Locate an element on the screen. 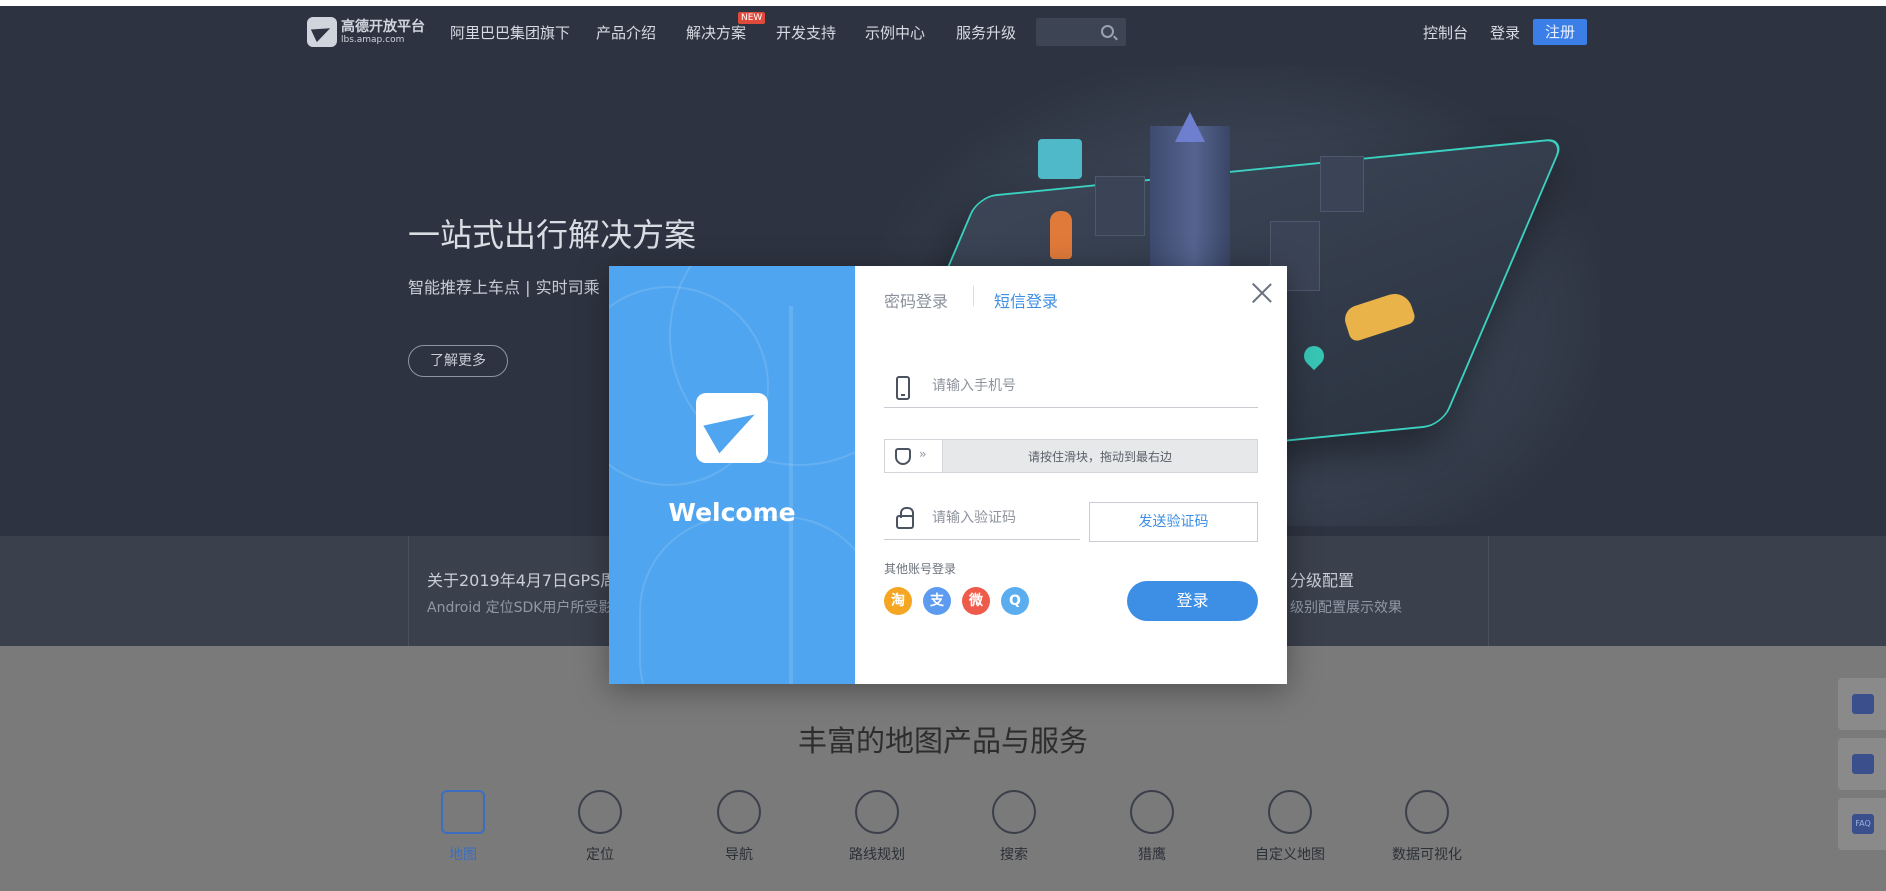 Image resolution: width=1886 pixels, height=891 pixels. welcome-panel: Welcome is located at coordinates (732, 475).